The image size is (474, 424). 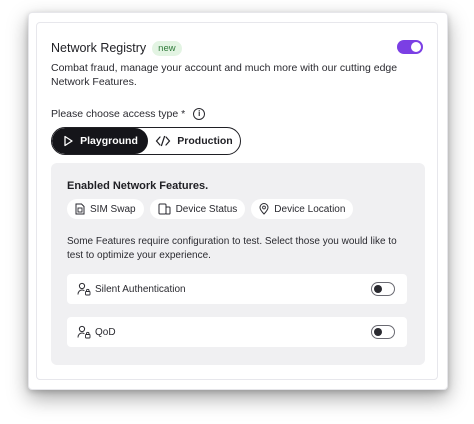 What do you see at coordinates (383, 289) in the screenshot?
I see `silent-authentication-toggle` at bounding box center [383, 289].